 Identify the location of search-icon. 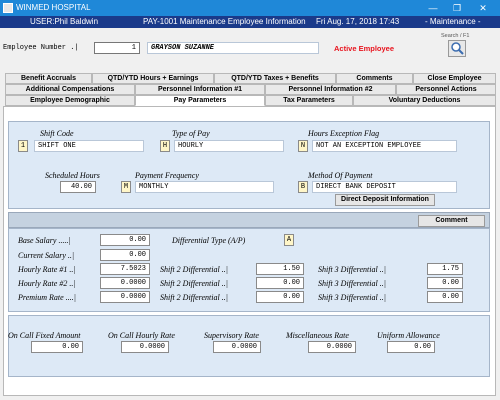
(457, 48).